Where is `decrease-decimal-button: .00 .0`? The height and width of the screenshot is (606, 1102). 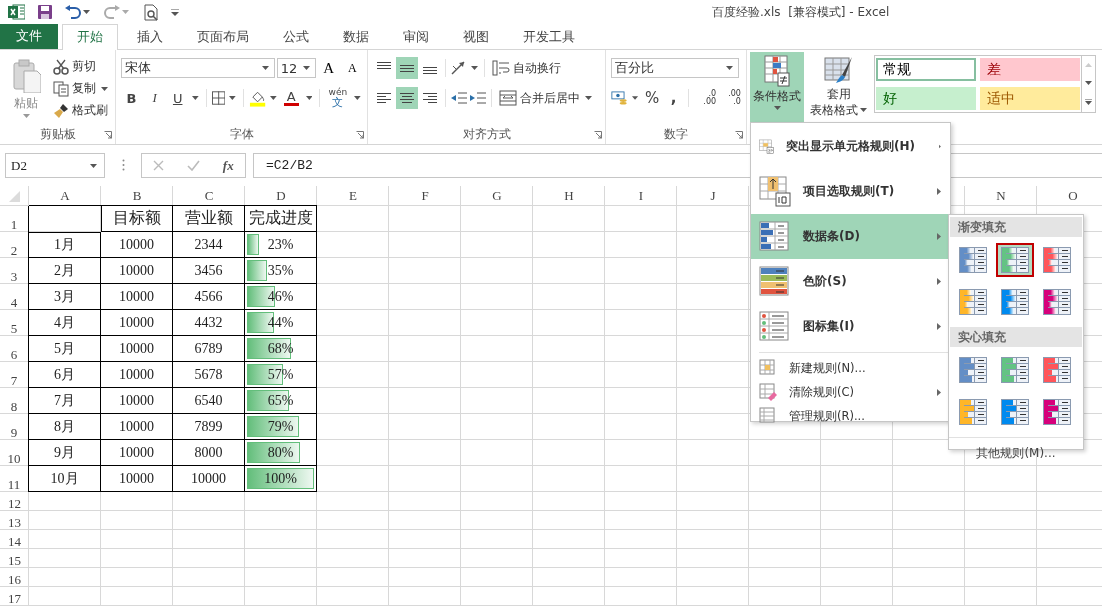
decrease-decimal-button: .00 .0 is located at coordinates (730, 98).